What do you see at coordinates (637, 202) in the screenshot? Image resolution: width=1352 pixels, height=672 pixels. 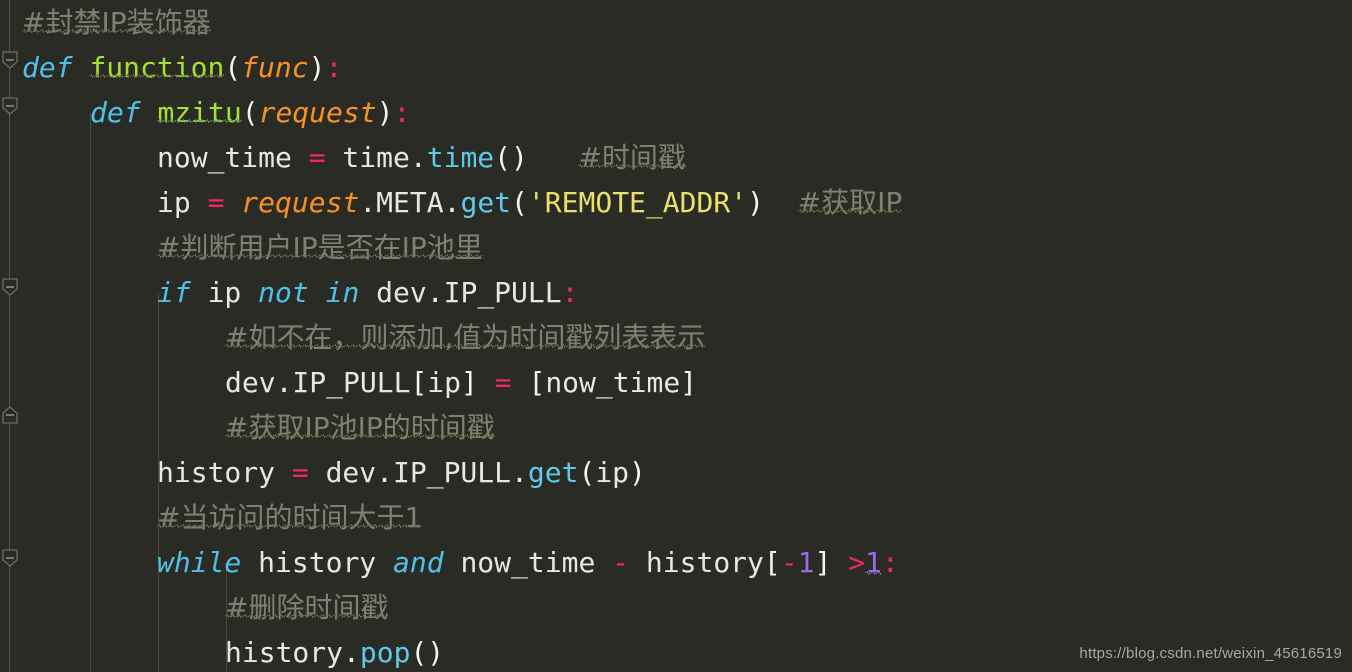 I see `code-token: 'REMOTE_ADDR'` at bounding box center [637, 202].